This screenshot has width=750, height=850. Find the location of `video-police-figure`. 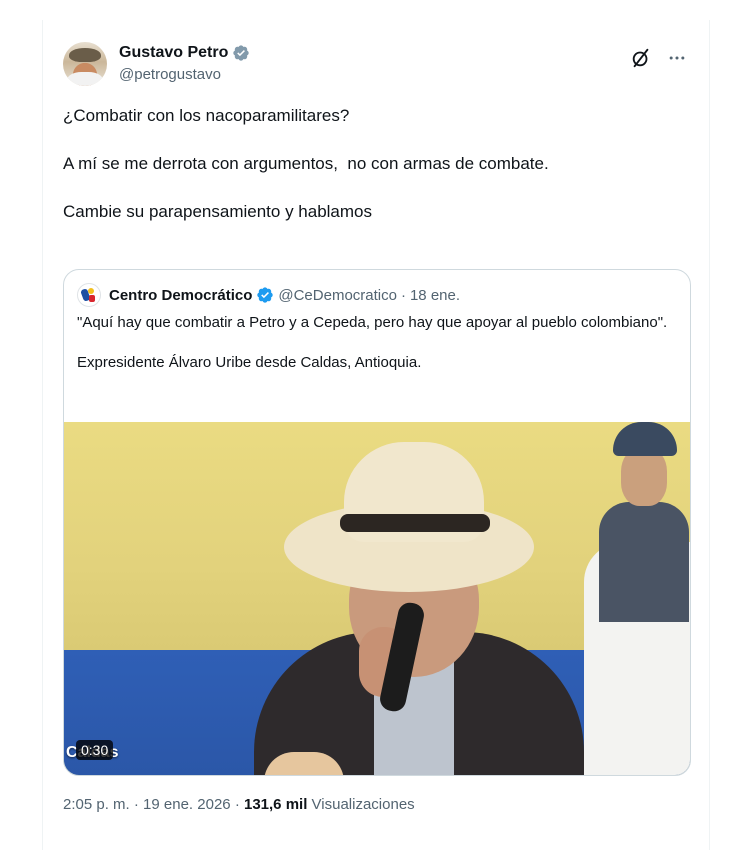

video-police-figure is located at coordinates (644, 522).